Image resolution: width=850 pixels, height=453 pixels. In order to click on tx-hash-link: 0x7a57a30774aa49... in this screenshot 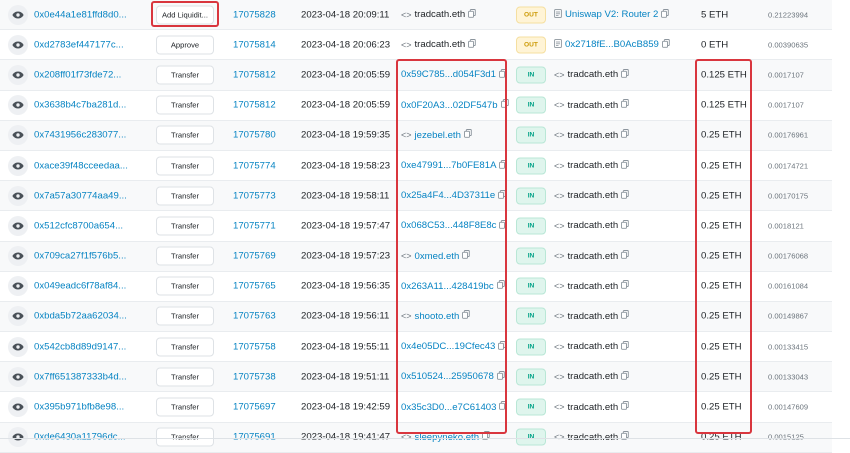, I will do `click(80, 195)`.